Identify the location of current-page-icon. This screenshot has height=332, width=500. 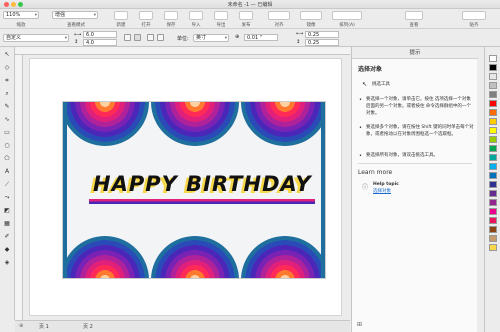
(160, 37).